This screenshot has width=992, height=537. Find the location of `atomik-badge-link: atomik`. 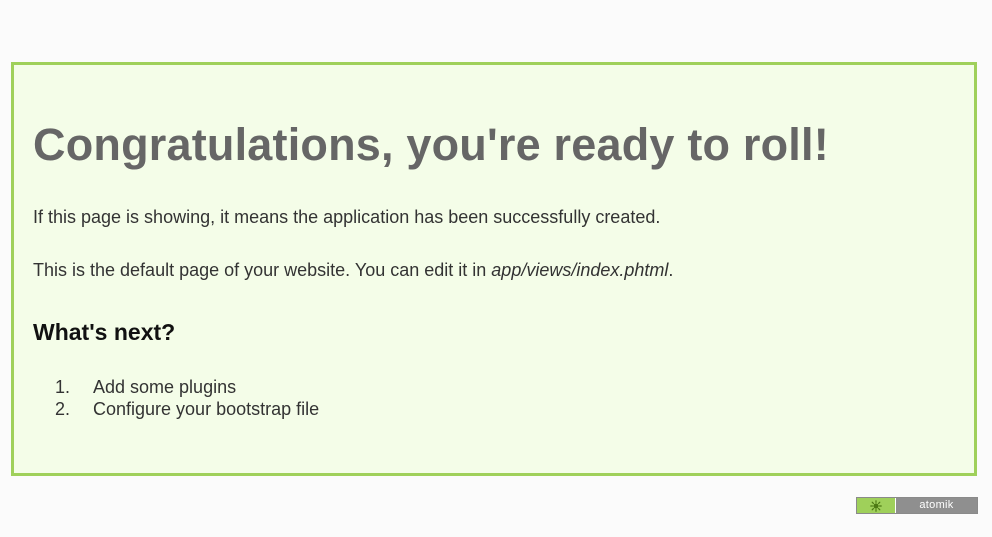

atomik-badge-link: atomik is located at coordinates (917, 505).